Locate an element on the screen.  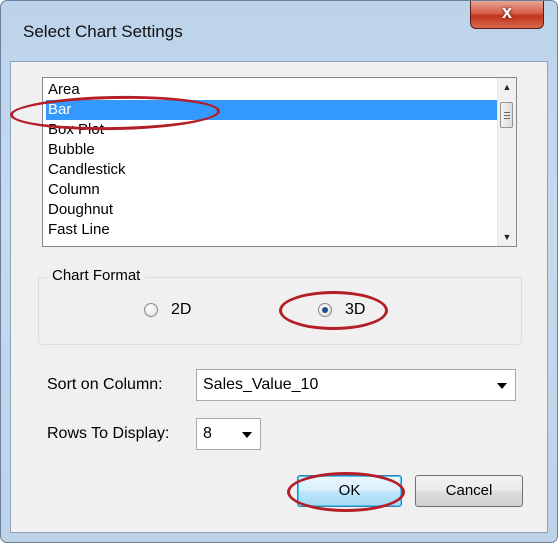
title-bar: Select Chart Settings x is located at coordinates (279, 31).